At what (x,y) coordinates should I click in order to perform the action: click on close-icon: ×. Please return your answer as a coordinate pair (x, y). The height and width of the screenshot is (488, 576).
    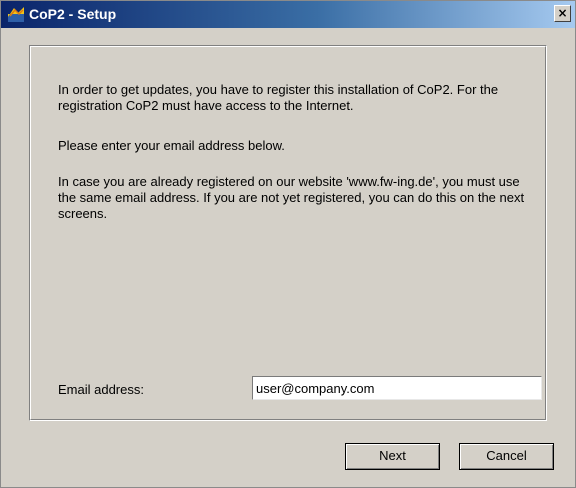
    Looking at the image, I should click on (562, 13).